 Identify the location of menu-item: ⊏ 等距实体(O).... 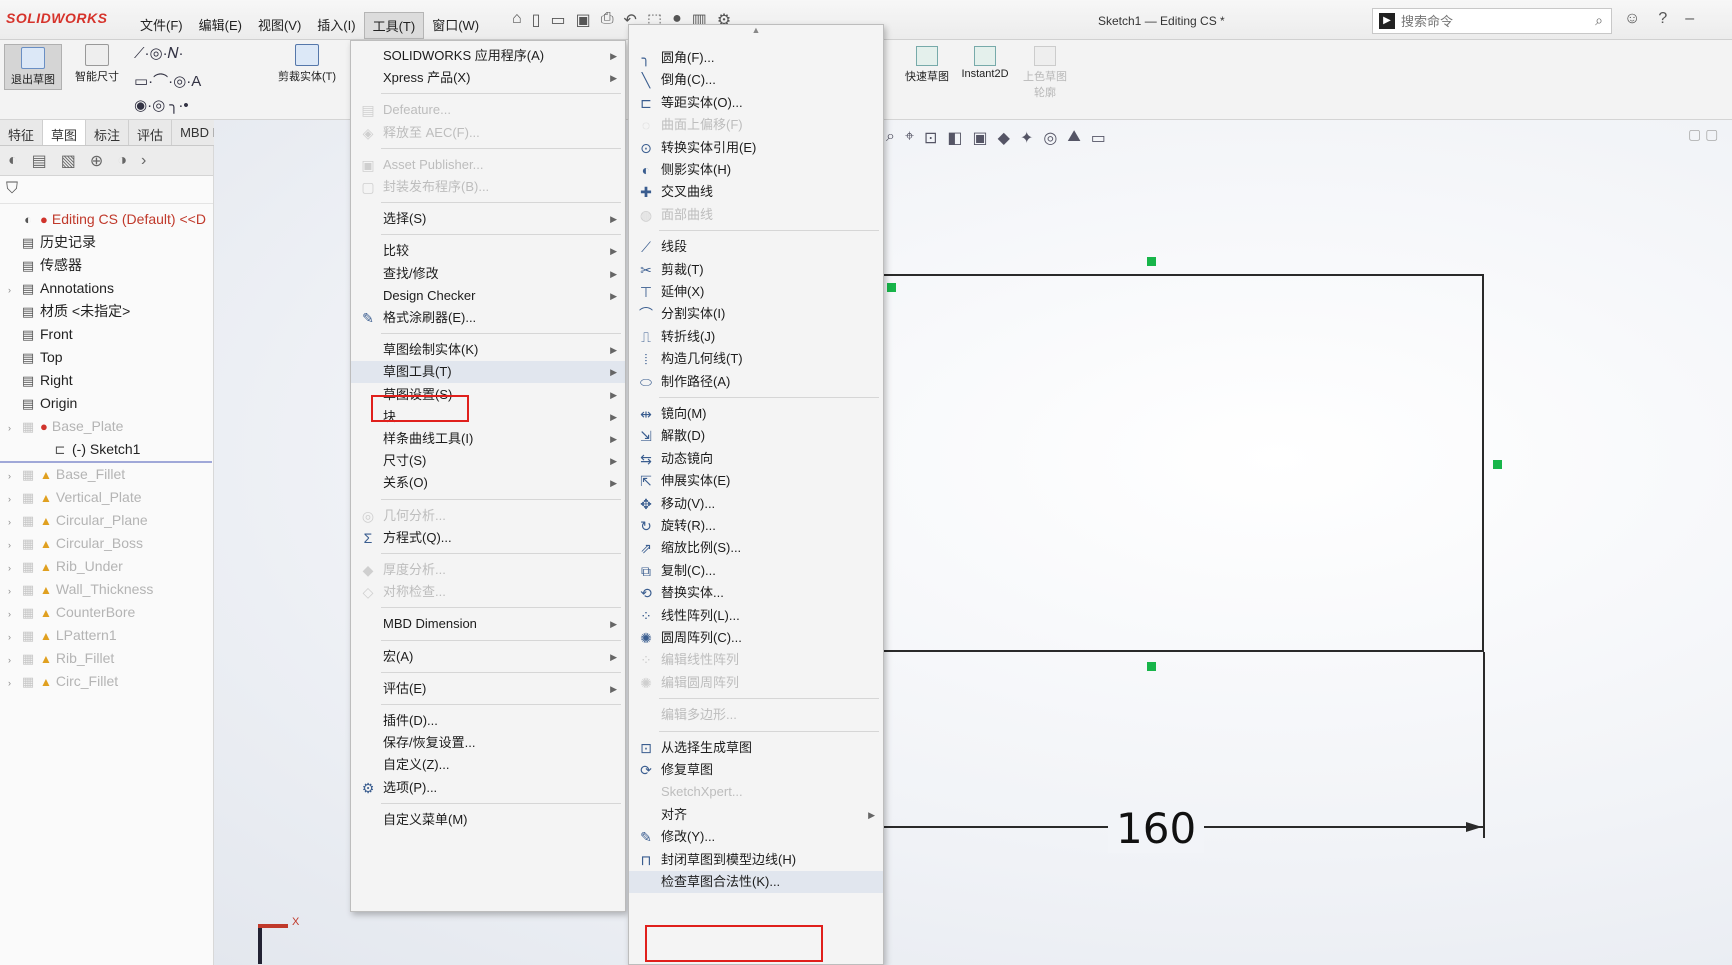
(756, 103).